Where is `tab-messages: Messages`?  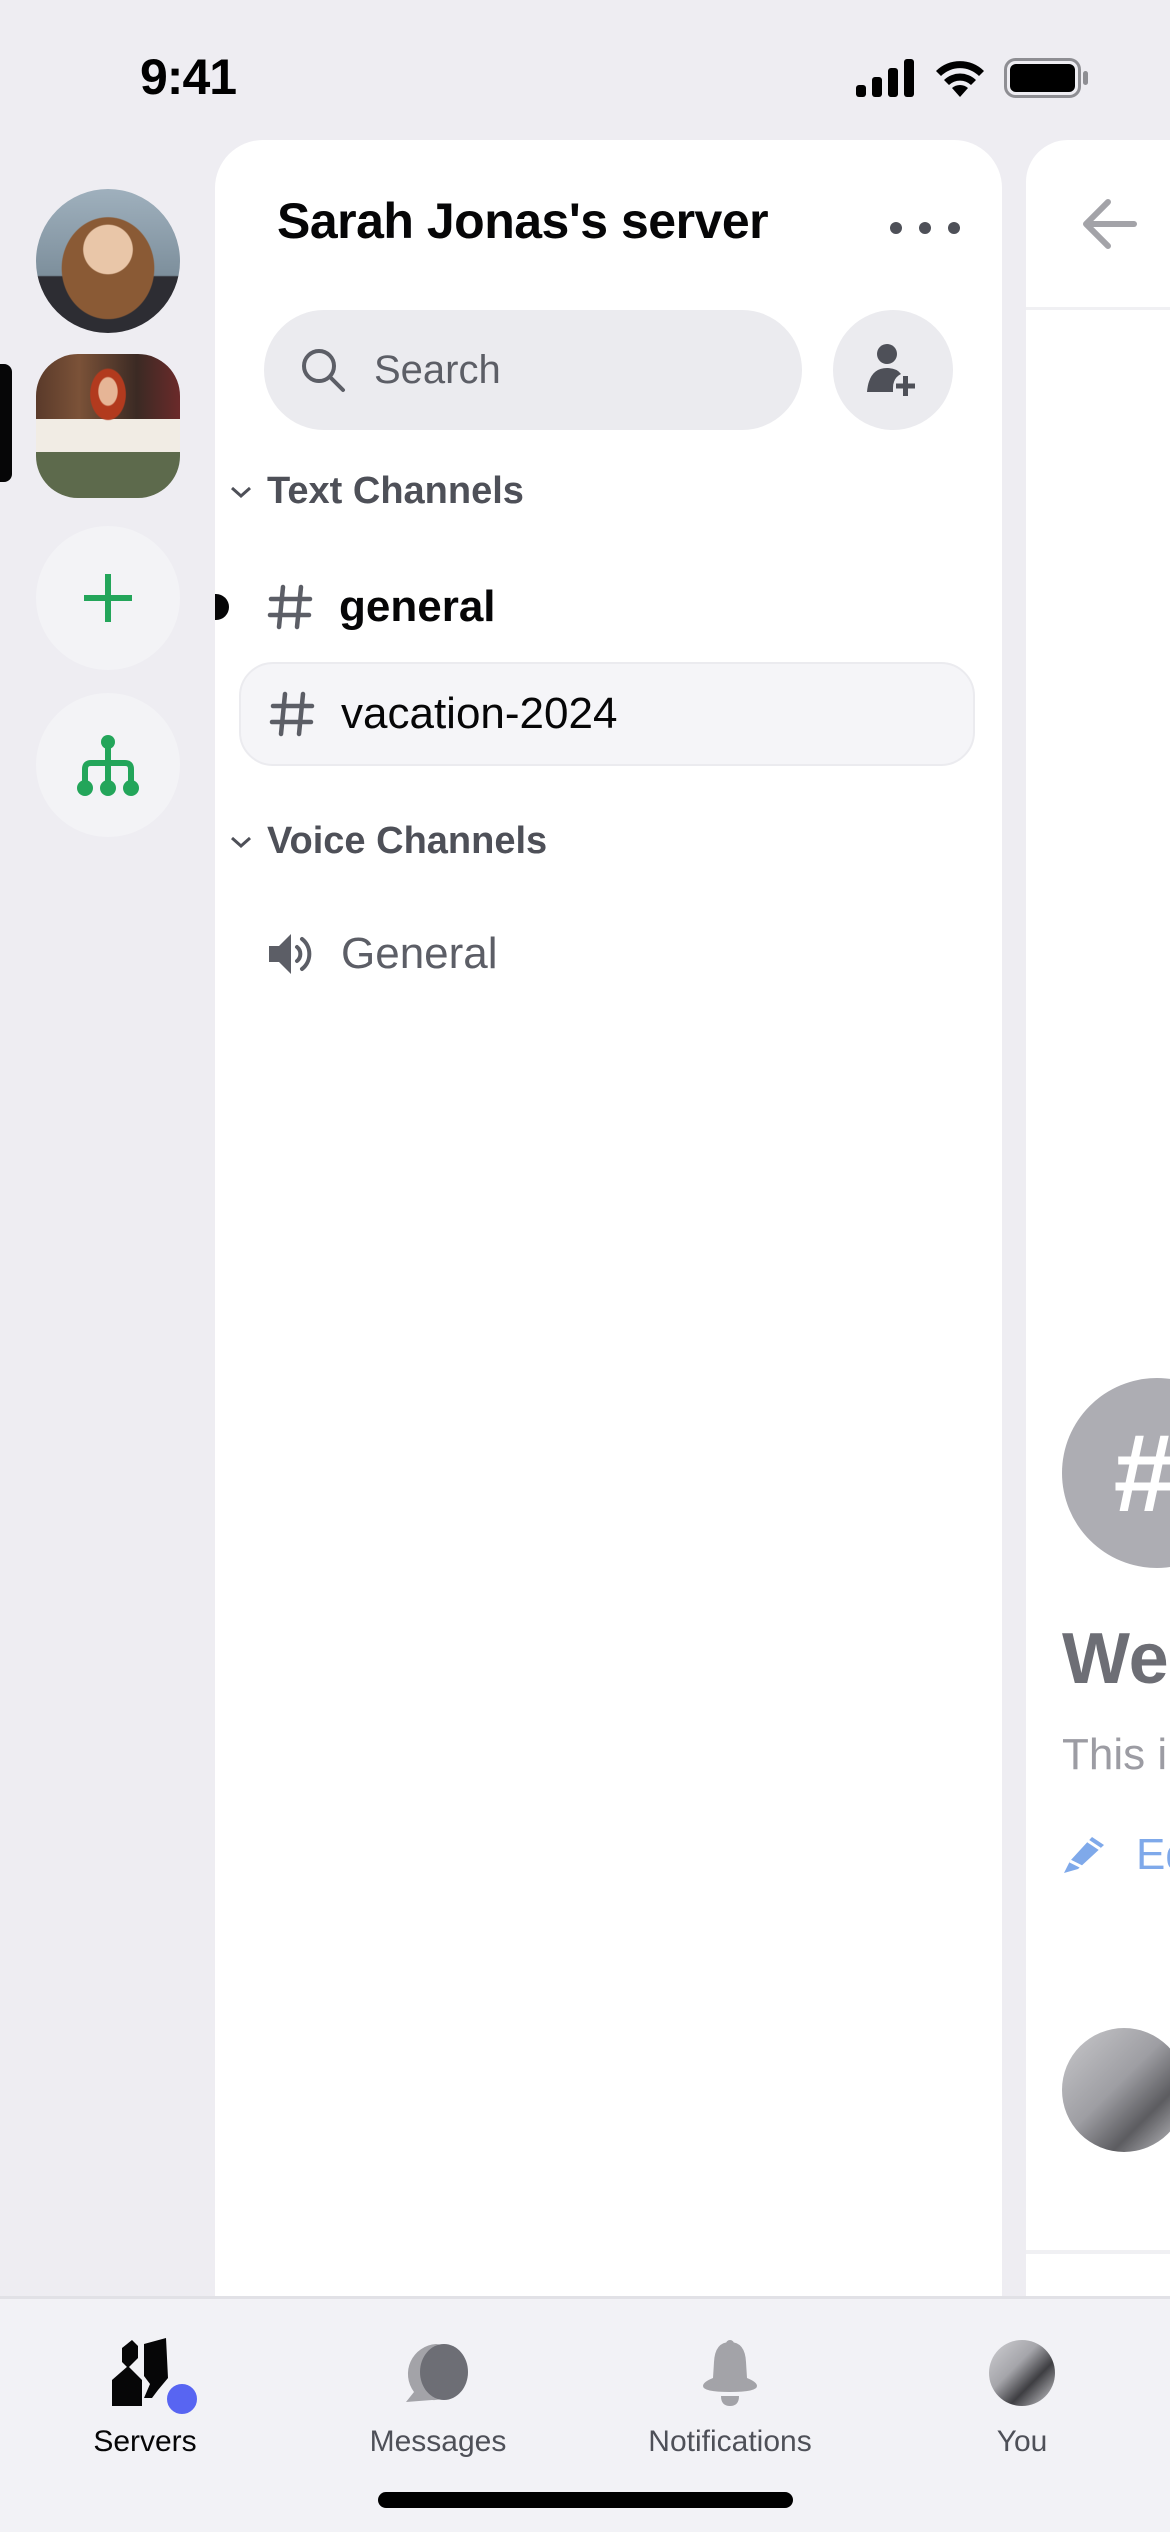
tab-messages: Messages is located at coordinates (438, 2396).